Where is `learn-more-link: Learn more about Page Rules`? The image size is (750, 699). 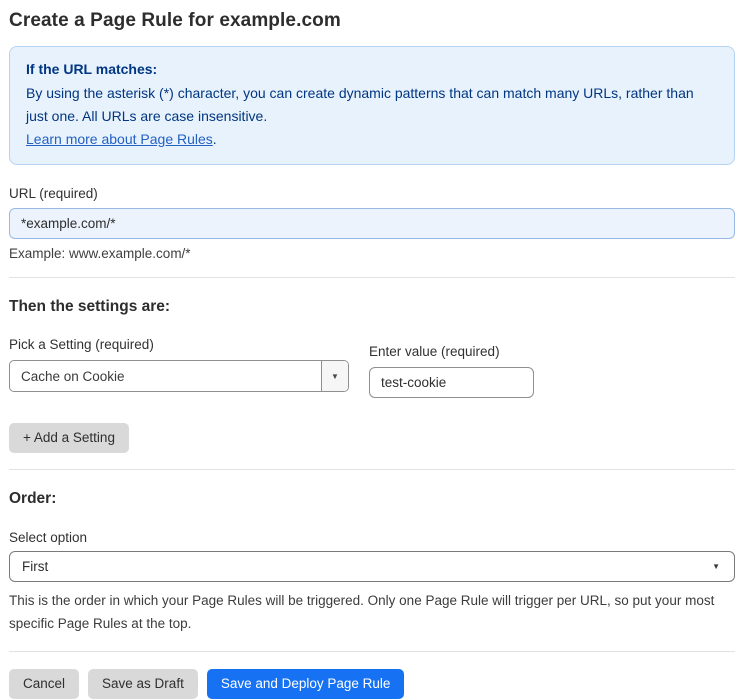 learn-more-link: Learn more about Page Rules is located at coordinates (119, 139).